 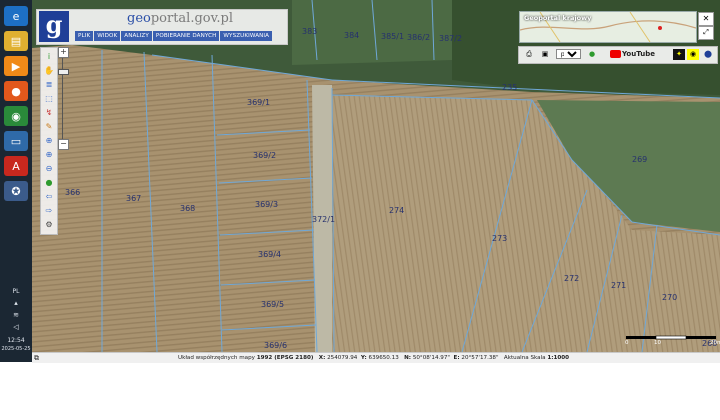 I want to click on language-indicator: PL, so click(x=16, y=291).